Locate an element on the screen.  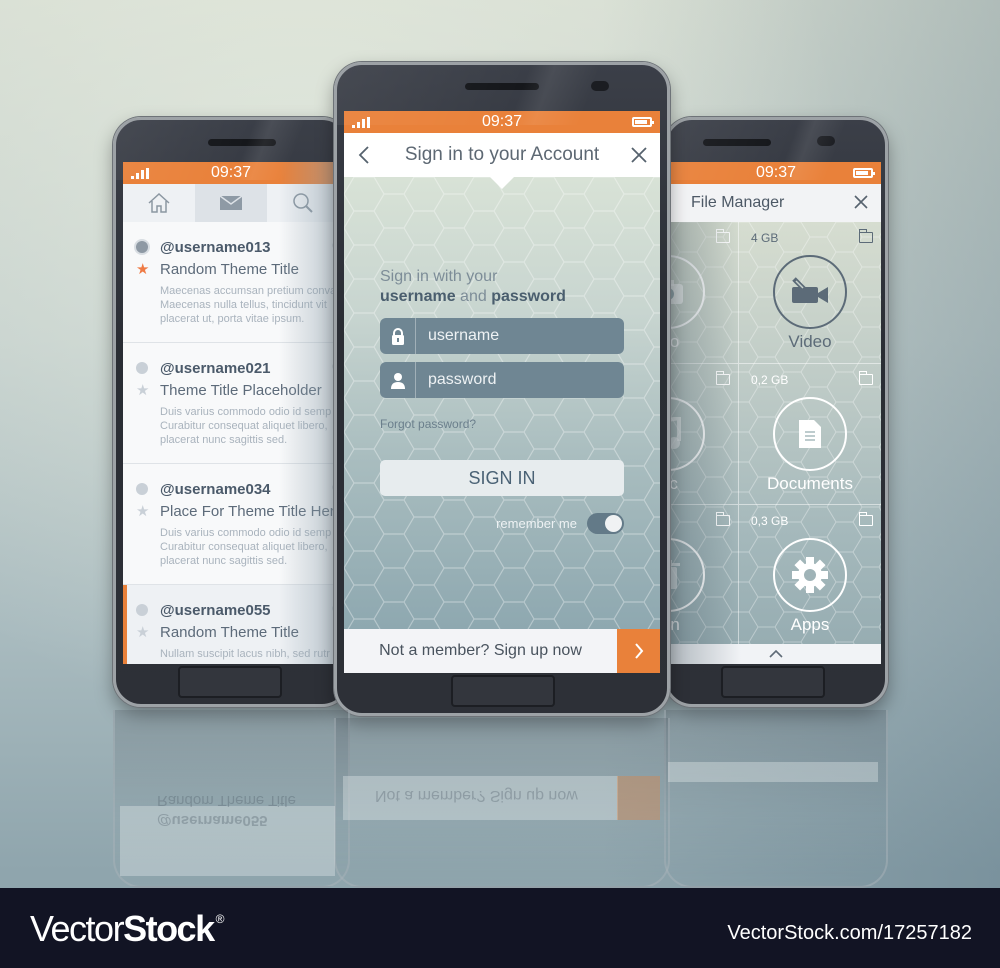
chevron-left-icon is located at coordinates (363, 155).